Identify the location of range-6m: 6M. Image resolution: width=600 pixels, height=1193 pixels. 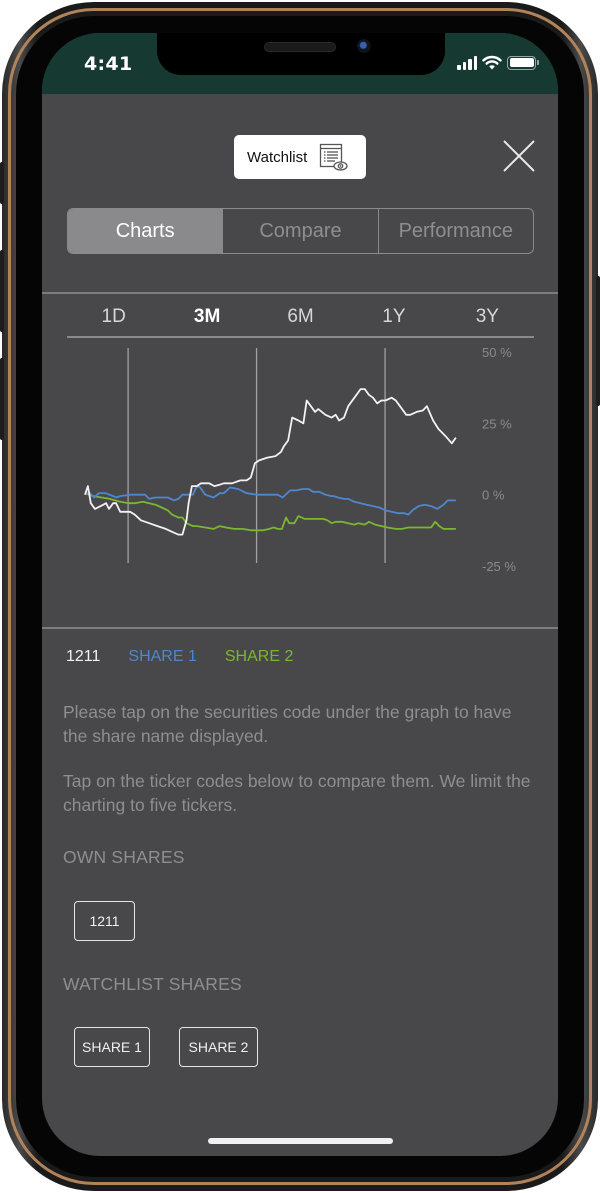
(300, 317).